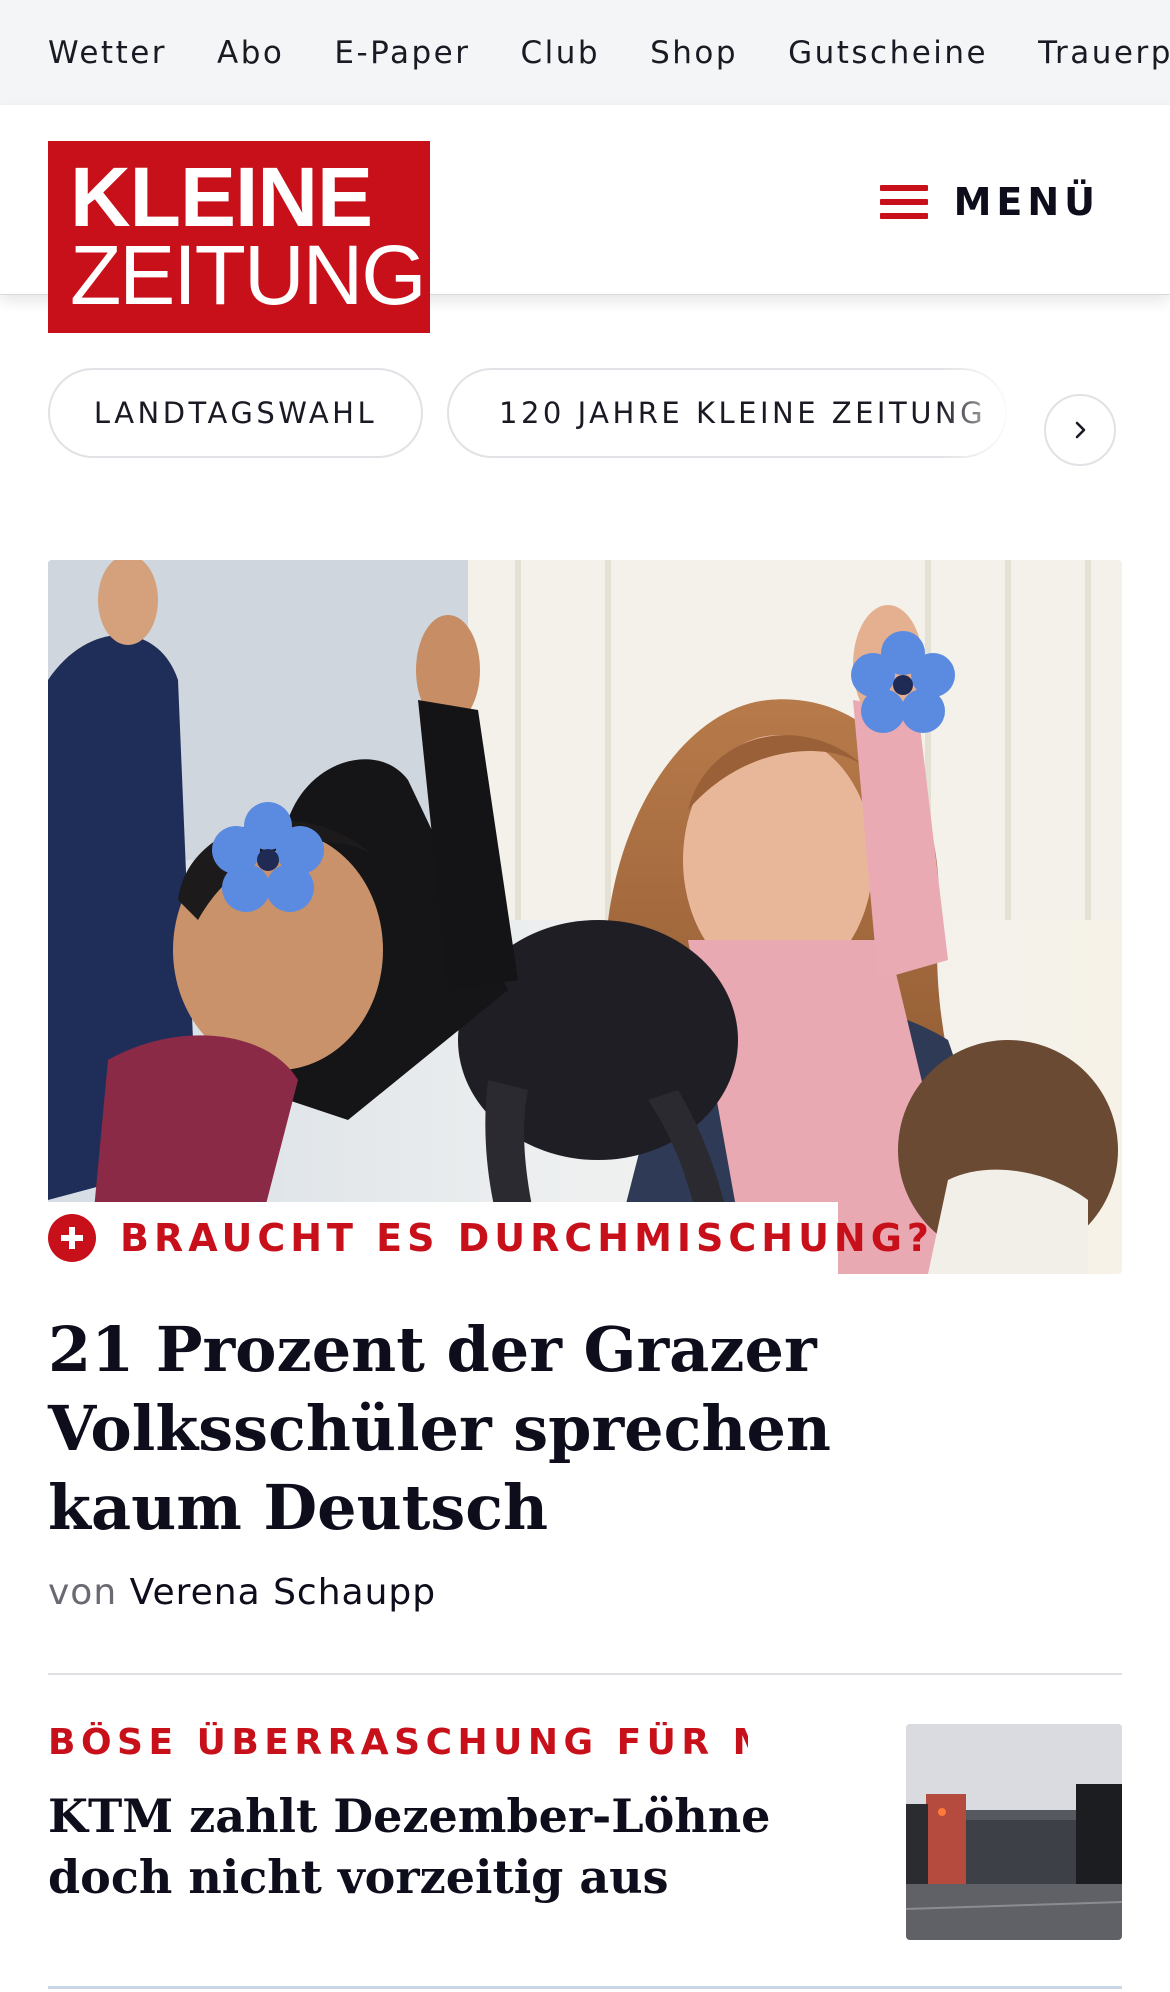 This screenshot has height=1992, width=1170. I want to click on logo-line-2: ZEITUNG, so click(248, 275).